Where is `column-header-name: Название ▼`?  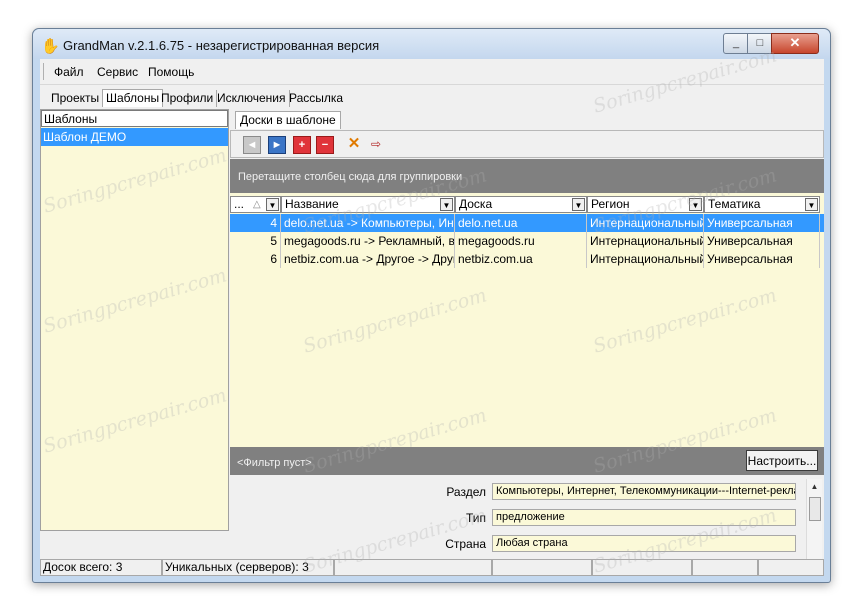
column-header-name: Название ▼ is located at coordinates (368, 204).